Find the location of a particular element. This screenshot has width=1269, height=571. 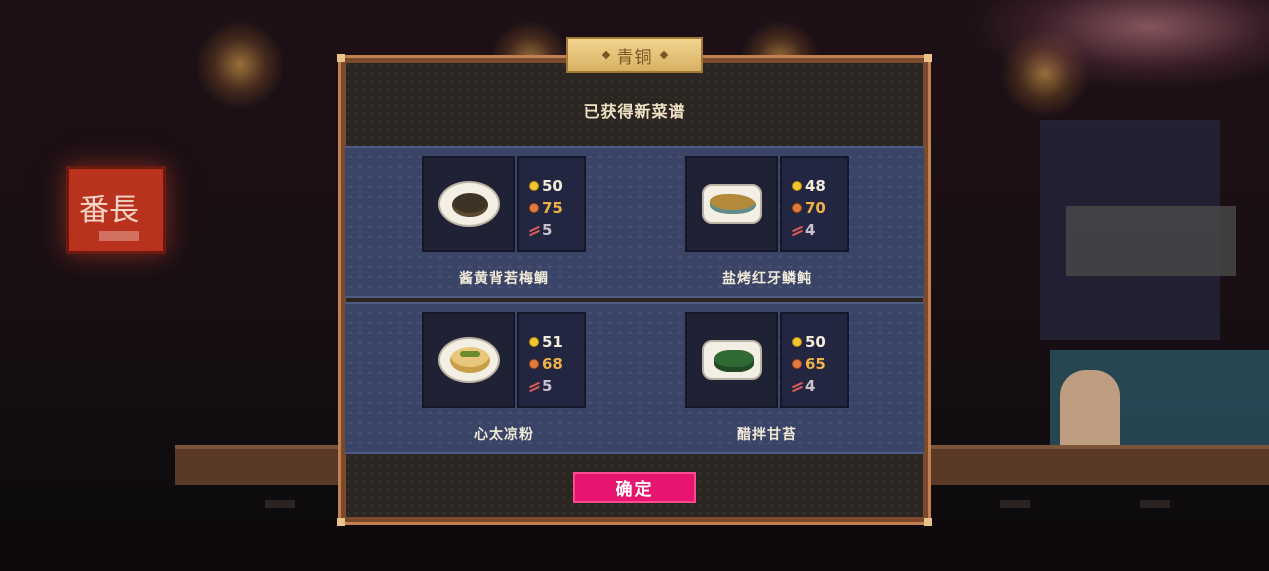

recipe-stats: 48 70 4 is located at coordinates (814, 204).